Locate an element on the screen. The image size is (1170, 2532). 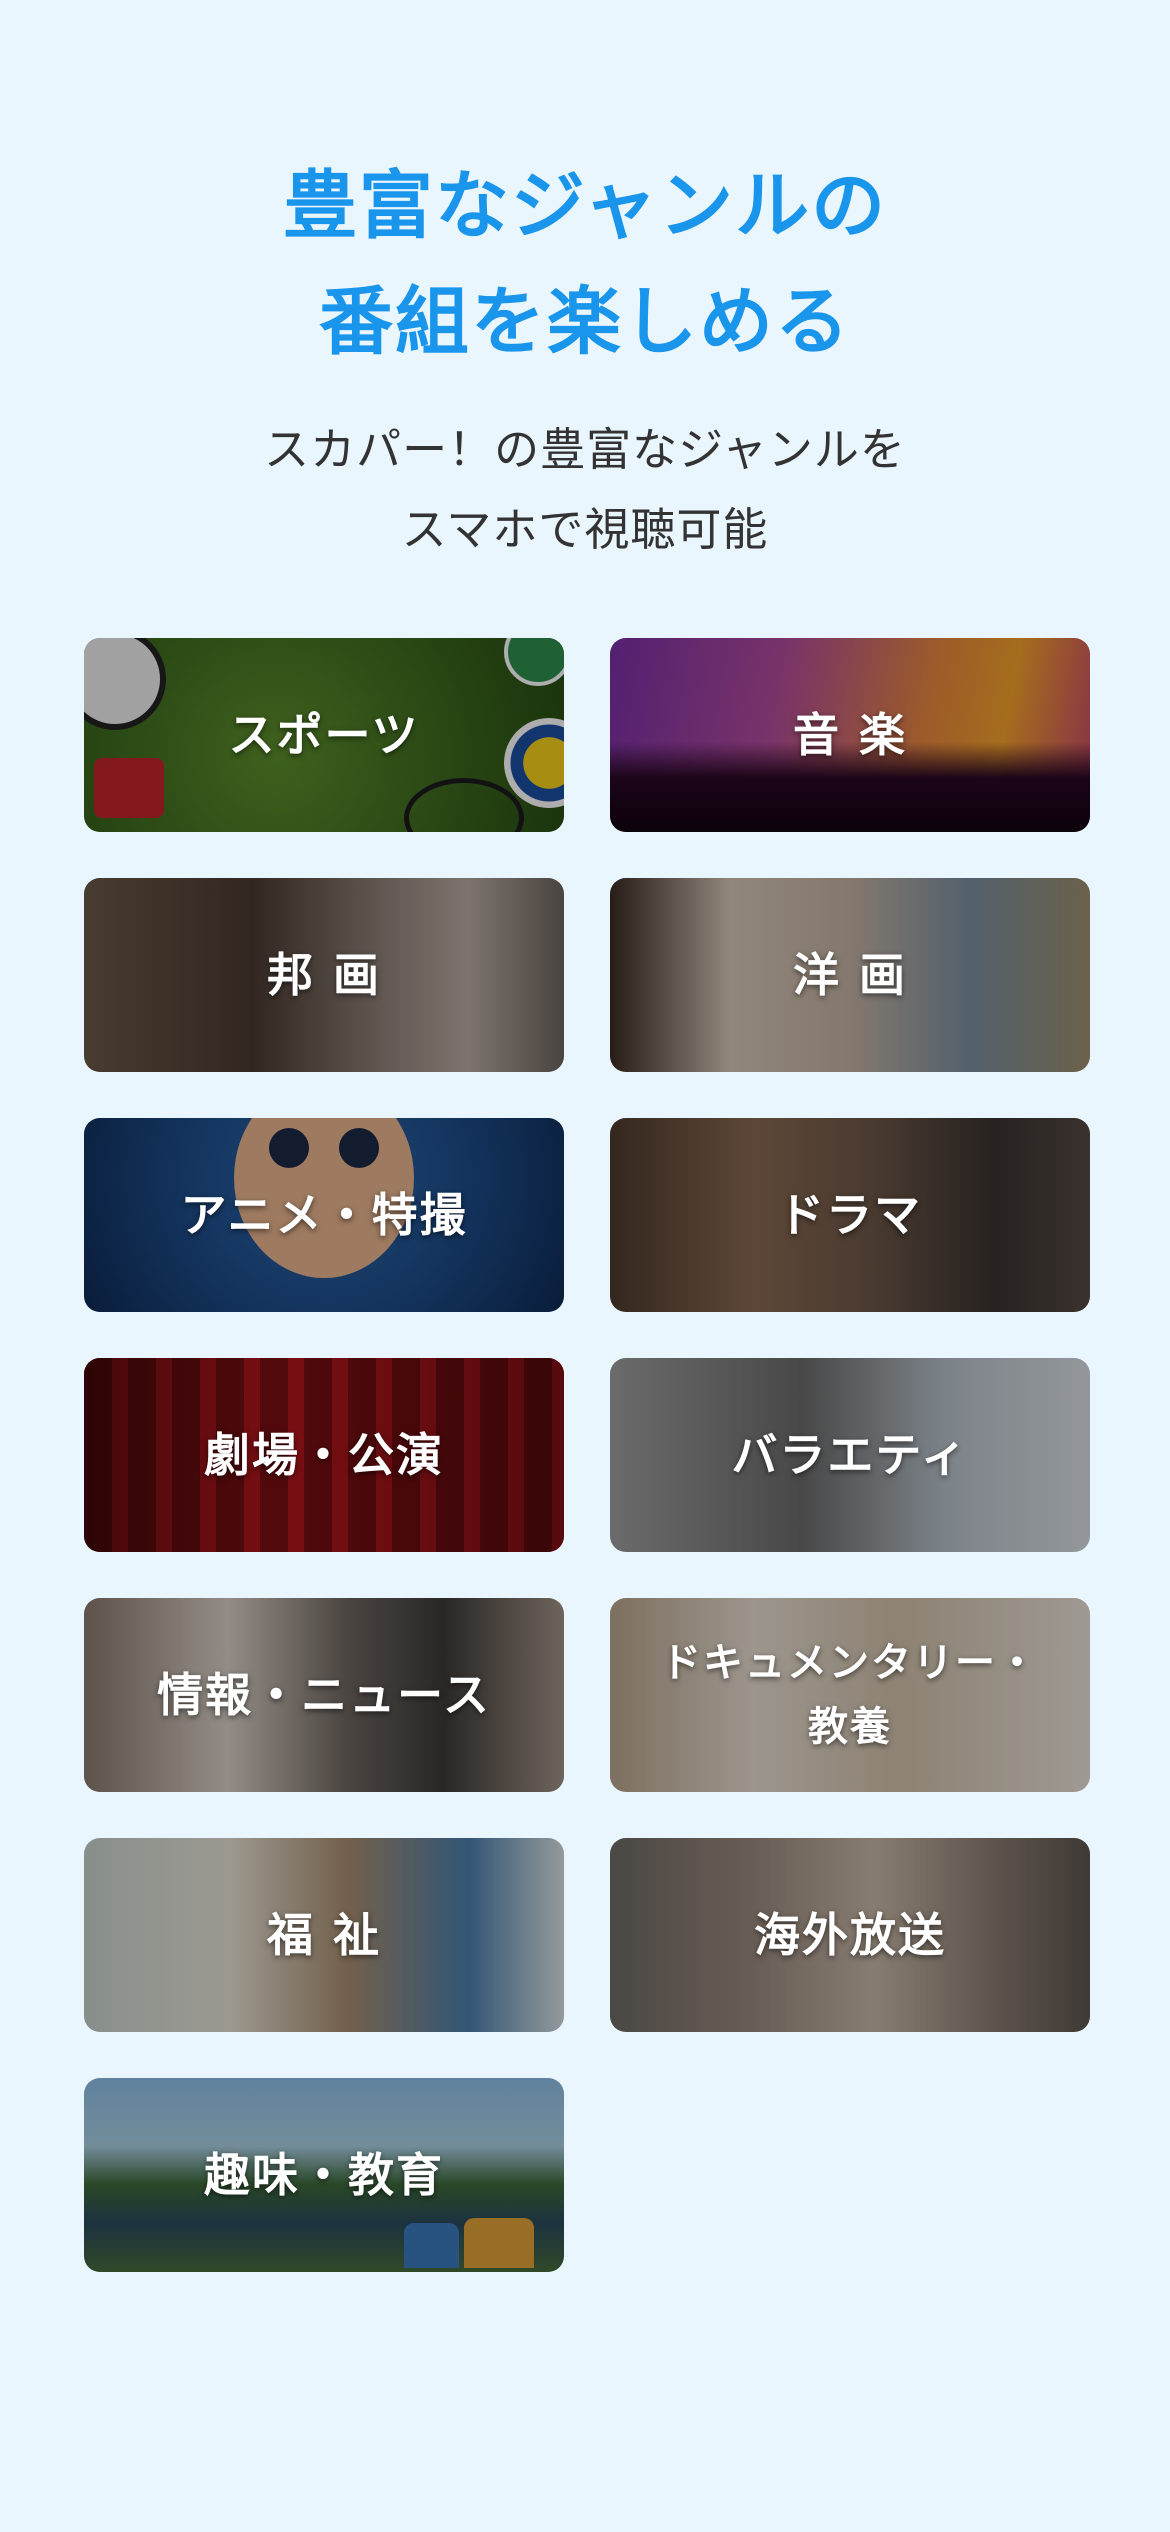
subheading-line-2: スマホで視聴可能 is located at coordinates (585, 529).